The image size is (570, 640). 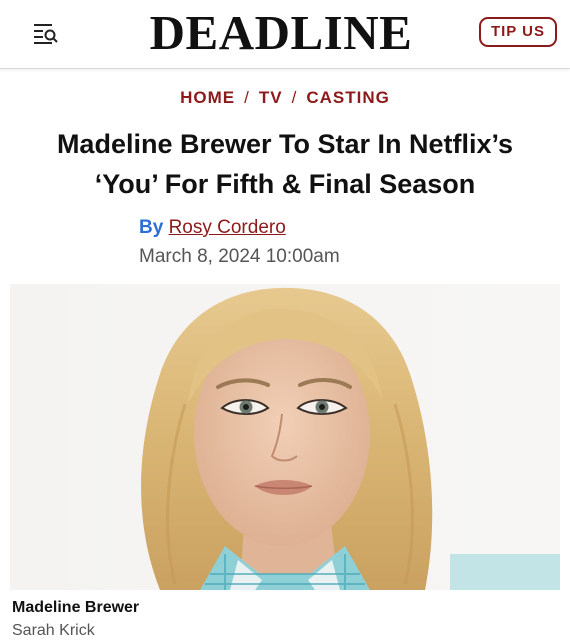 What do you see at coordinates (227, 227) in the screenshot?
I see `author-link: Rosy Cordero` at bounding box center [227, 227].